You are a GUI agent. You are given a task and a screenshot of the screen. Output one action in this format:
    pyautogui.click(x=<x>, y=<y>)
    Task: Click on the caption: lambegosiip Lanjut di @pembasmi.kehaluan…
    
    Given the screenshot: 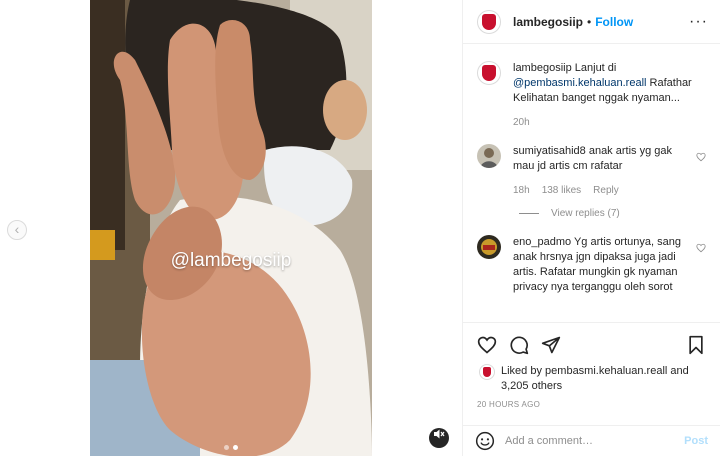 What is the action you would take?
    pyautogui.click(x=591, y=95)
    